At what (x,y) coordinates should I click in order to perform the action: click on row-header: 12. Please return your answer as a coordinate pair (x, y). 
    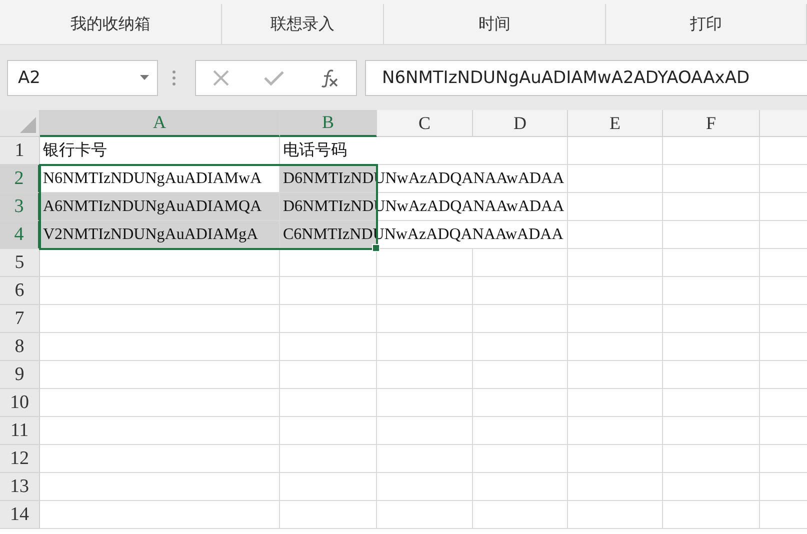
    Looking at the image, I should click on (20, 459).